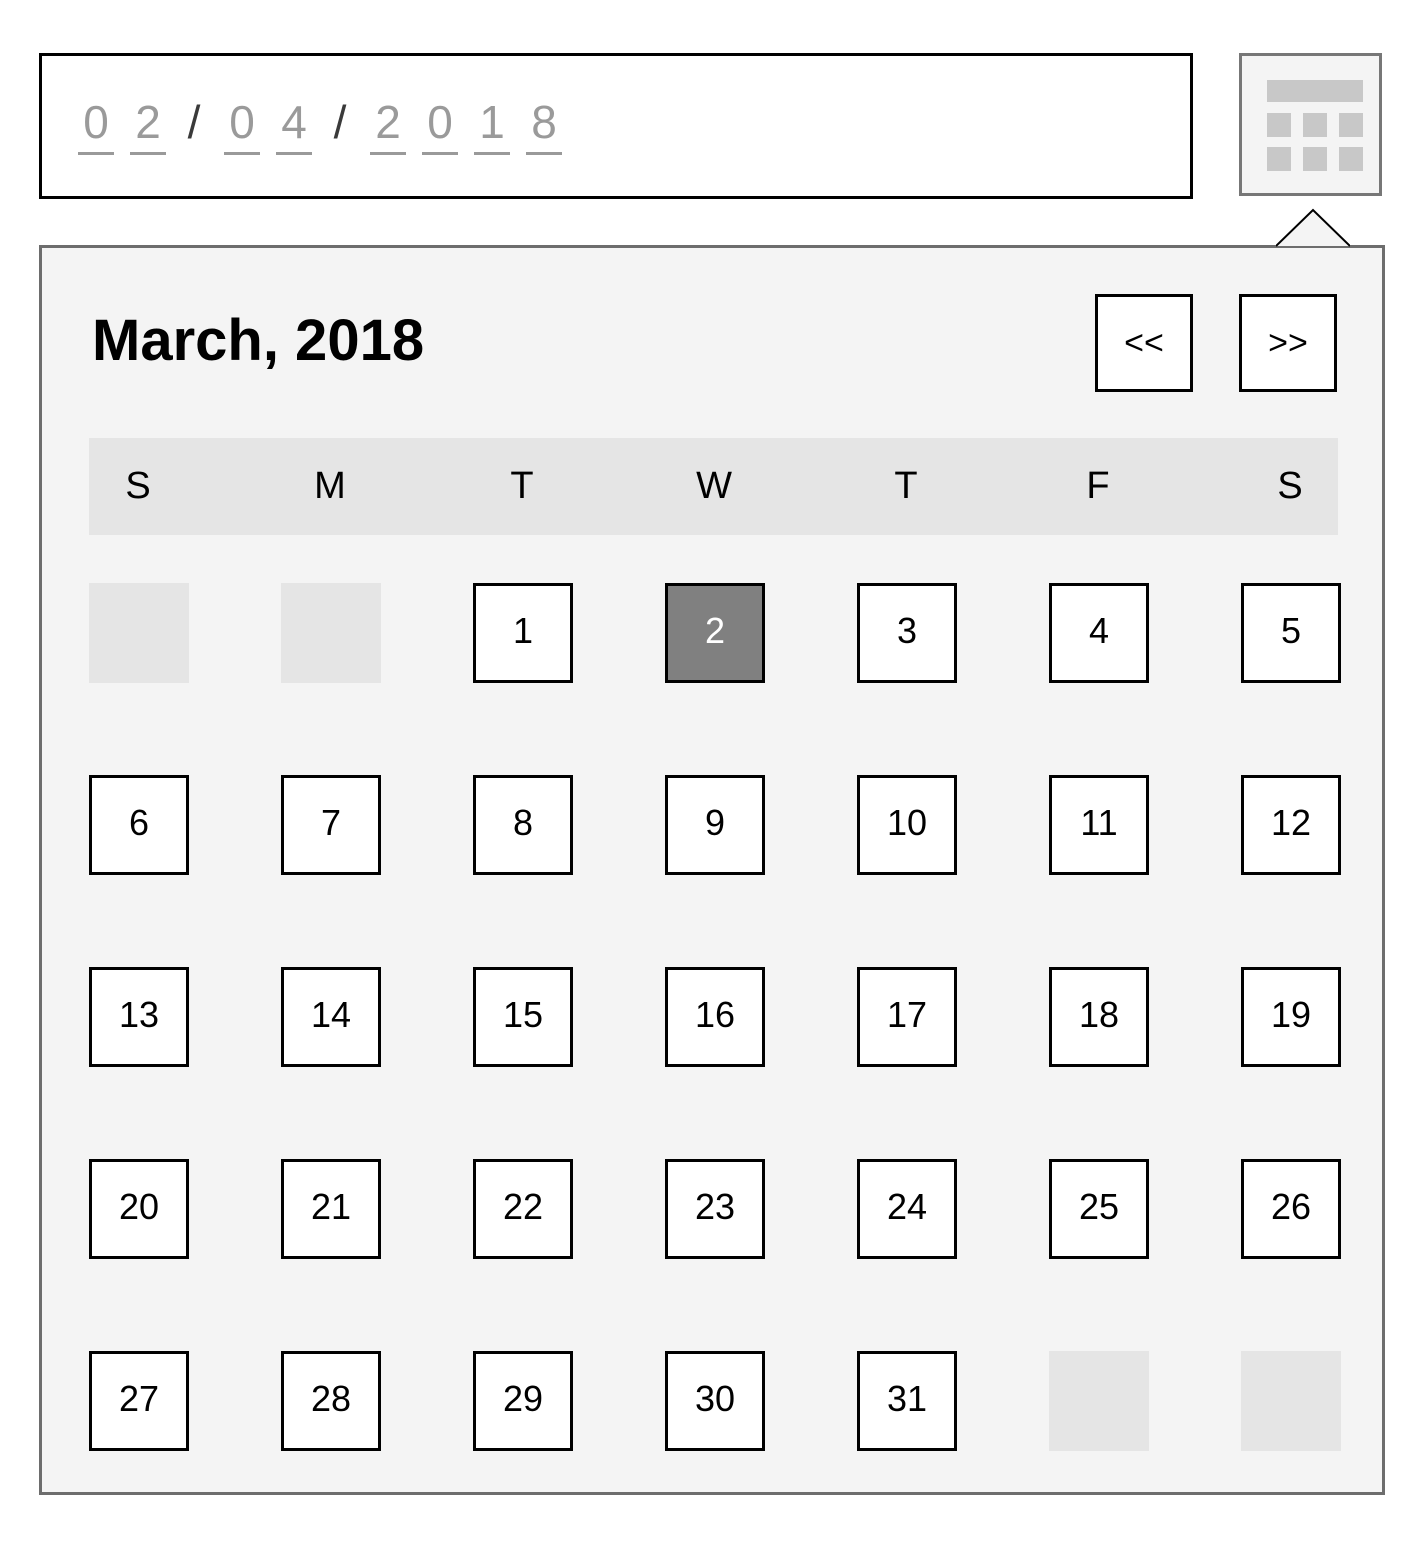  What do you see at coordinates (715, 1401) in the screenshot?
I see `day-cell: 30` at bounding box center [715, 1401].